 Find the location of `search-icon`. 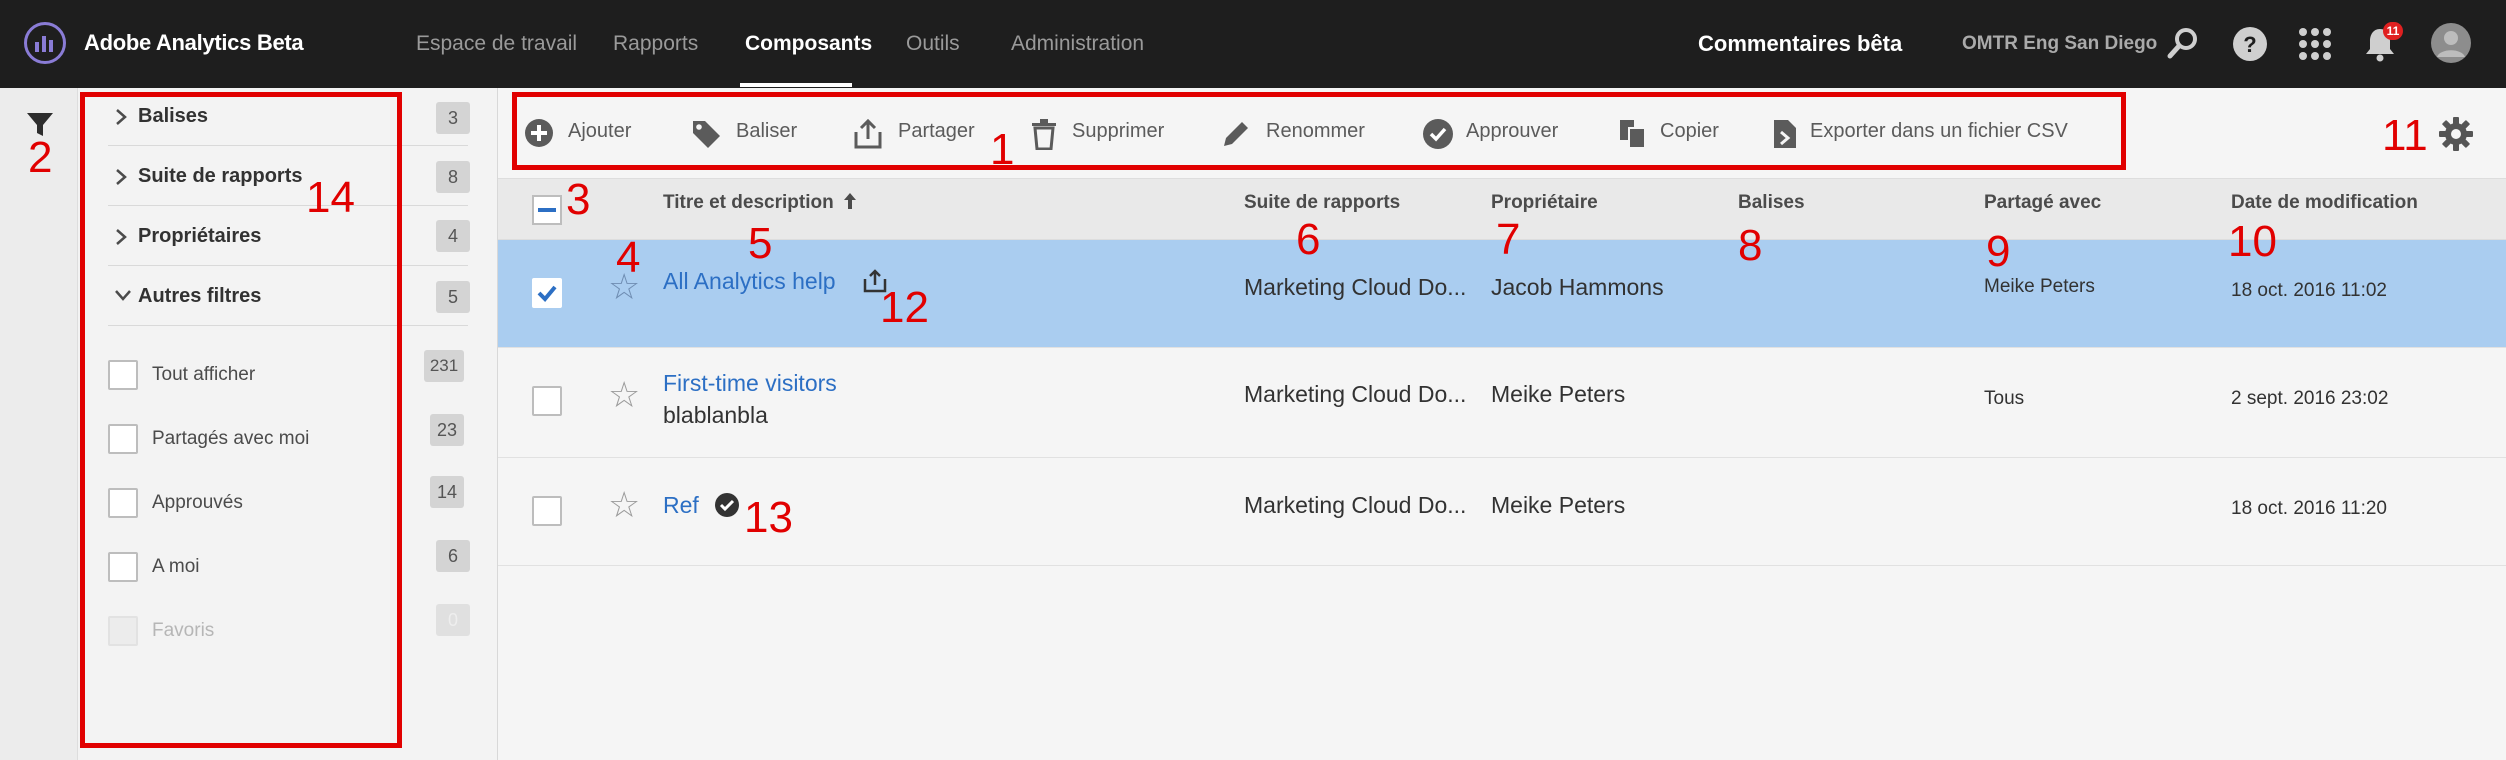

search-icon is located at coordinates (2183, 43).